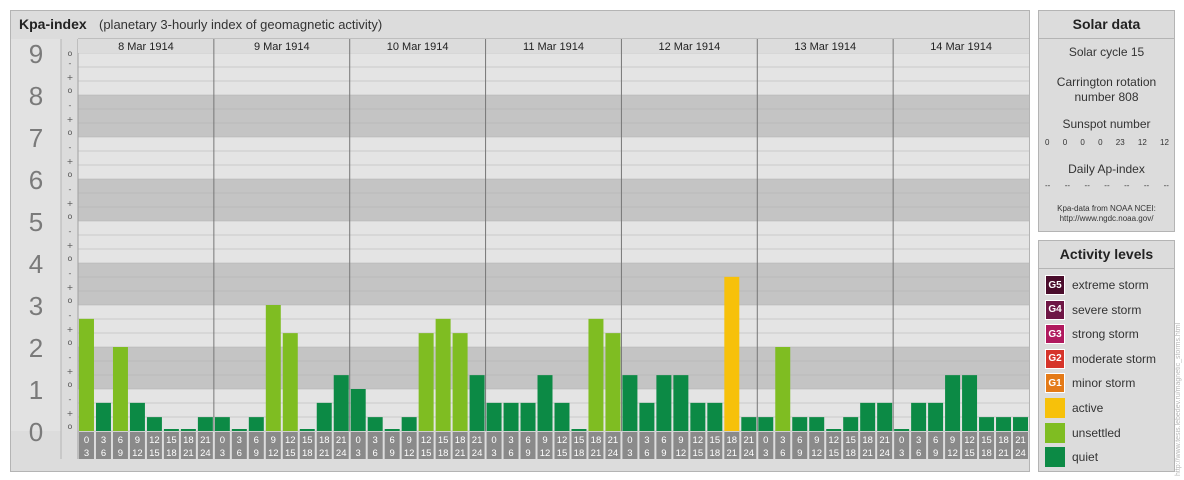 This screenshot has width=1184, height=480. What do you see at coordinates (205, 453) in the screenshot?
I see `interval-end-label: 24` at bounding box center [205, 453].